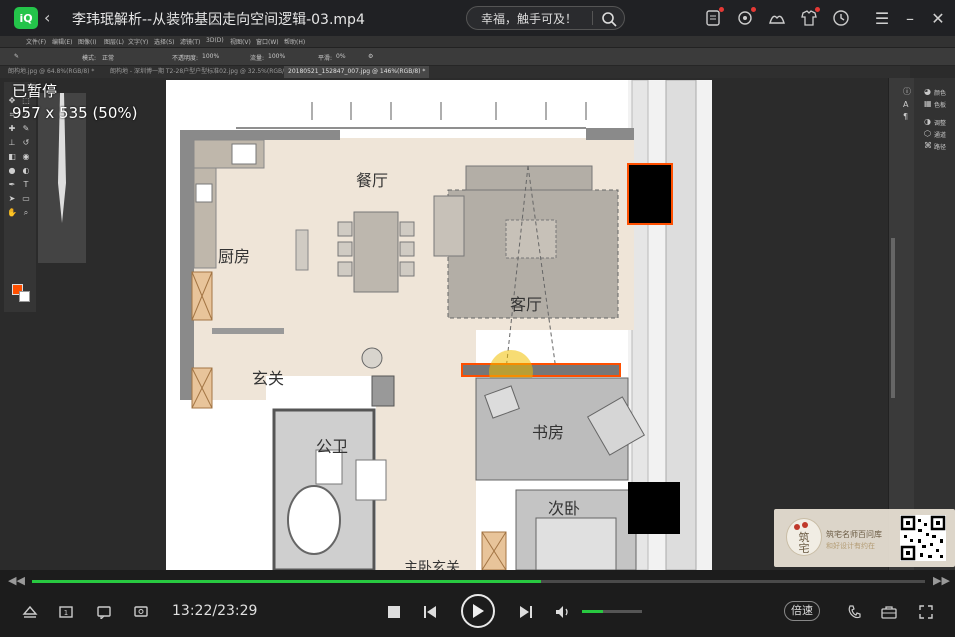  I want to click on room-label-master-entry: 主卧玄关, so click(432, 564).